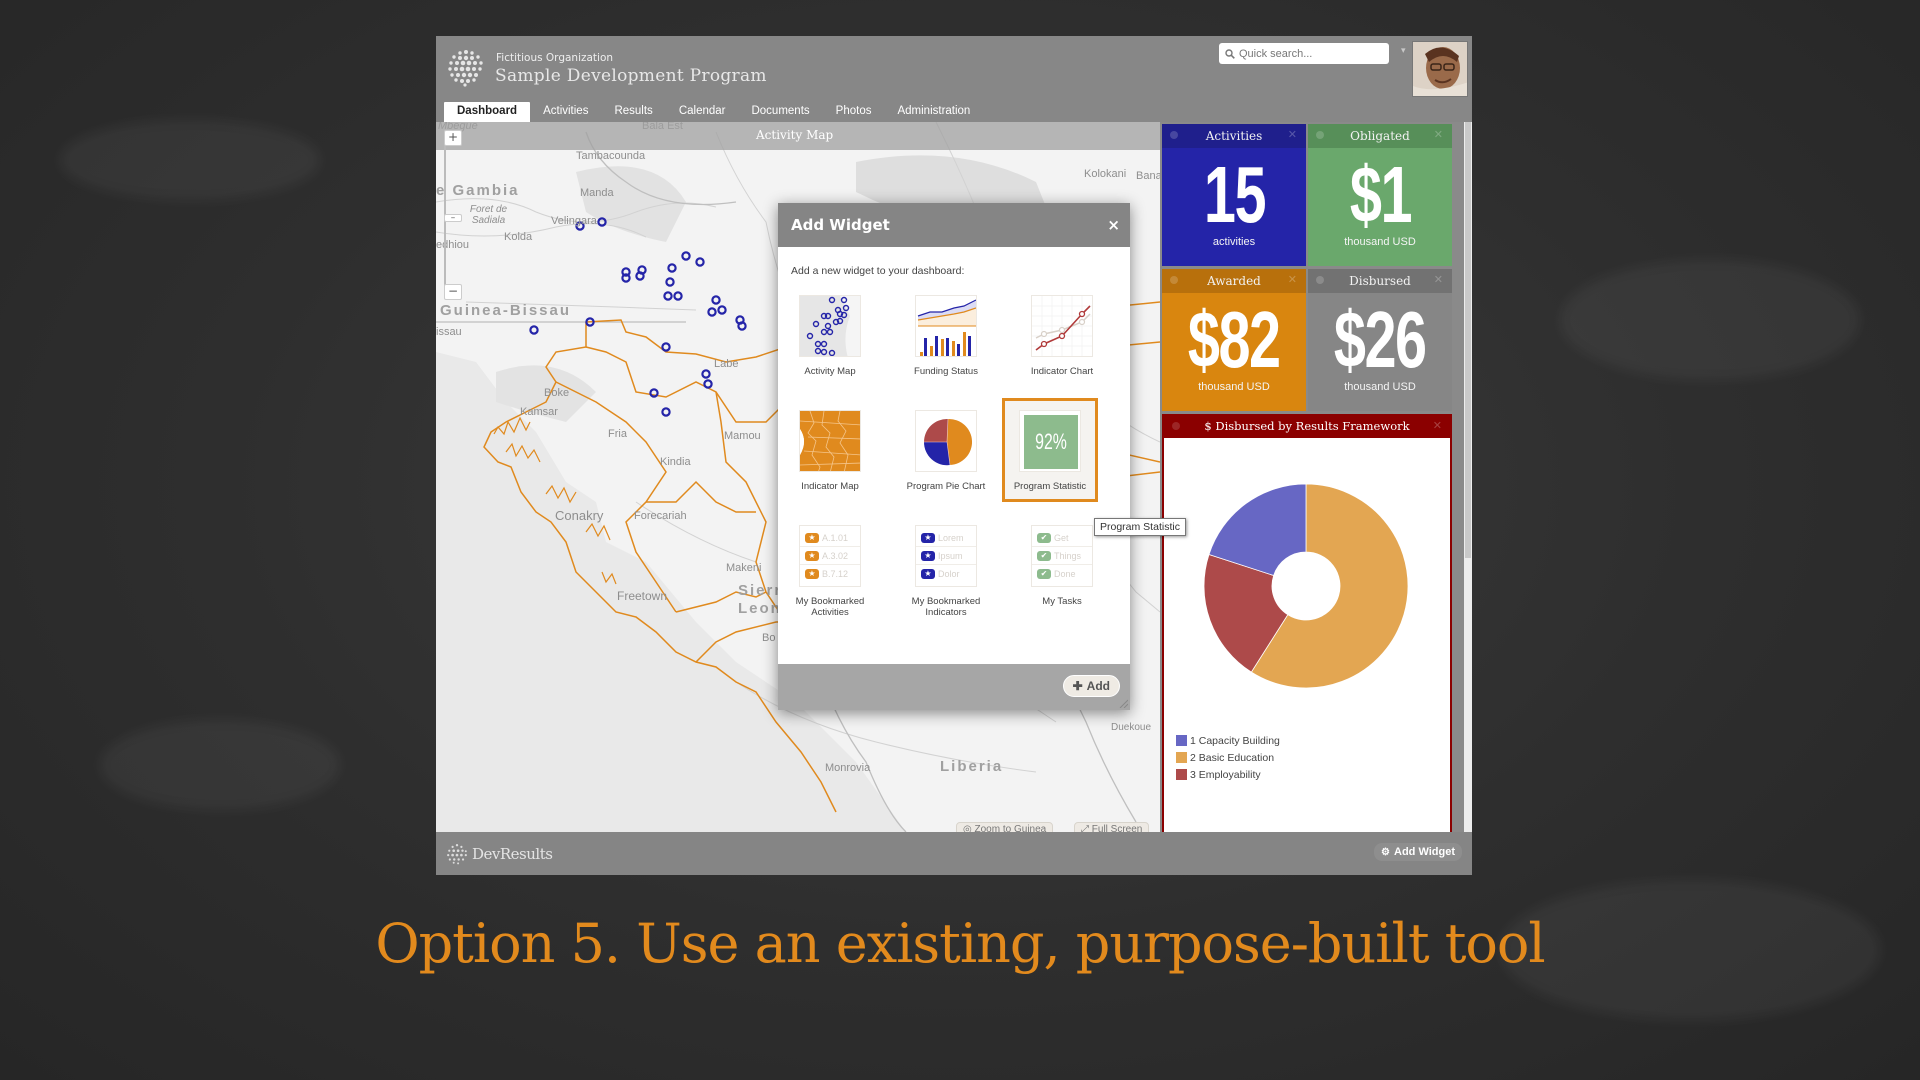  I want to click on map-label-forecariah: Forecariah, so click(660, 516).